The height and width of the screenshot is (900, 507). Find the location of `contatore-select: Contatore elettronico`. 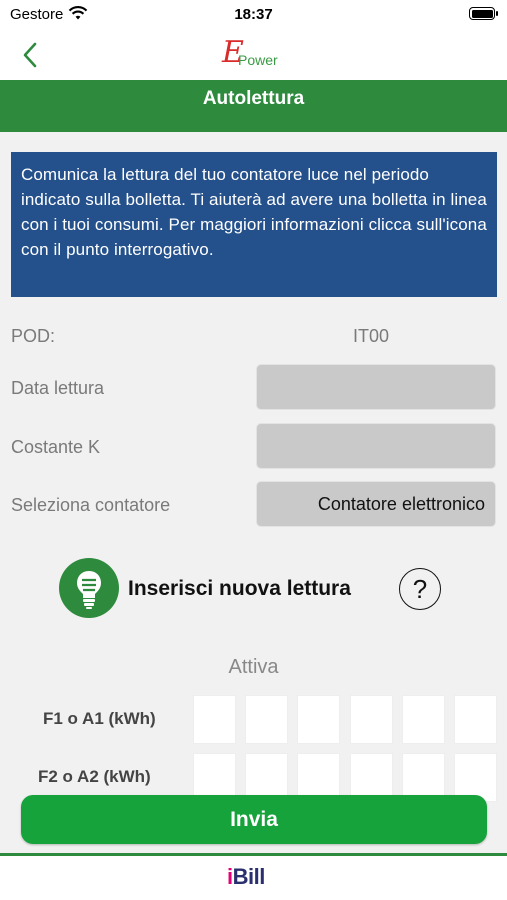

contatore-select: Contatore elettronico is located at coordinates (376, 504).